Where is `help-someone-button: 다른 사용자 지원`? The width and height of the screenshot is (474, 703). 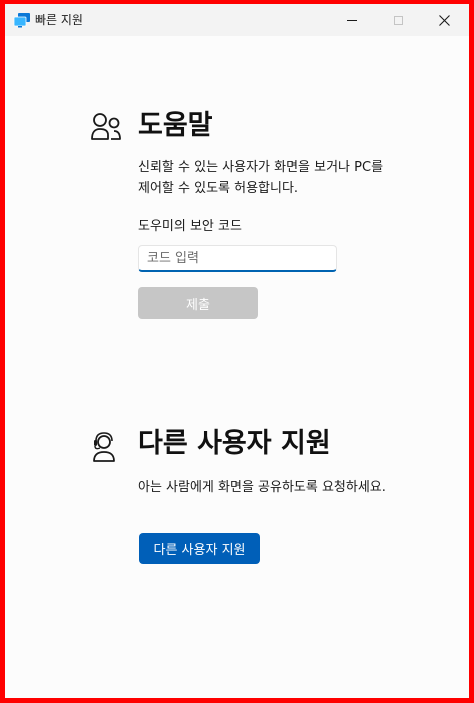
help-someone-button: 다른 사용자 지원 is located at coordinates (199, 548).